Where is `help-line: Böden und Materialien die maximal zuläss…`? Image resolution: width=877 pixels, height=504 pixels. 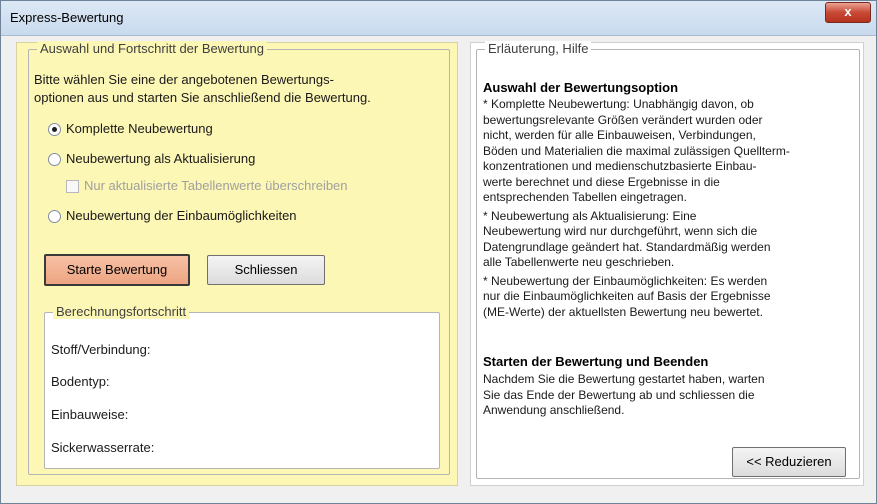
help-line: Böden und Materialien die maximal zuläss… is located at coordinates (636, 150).